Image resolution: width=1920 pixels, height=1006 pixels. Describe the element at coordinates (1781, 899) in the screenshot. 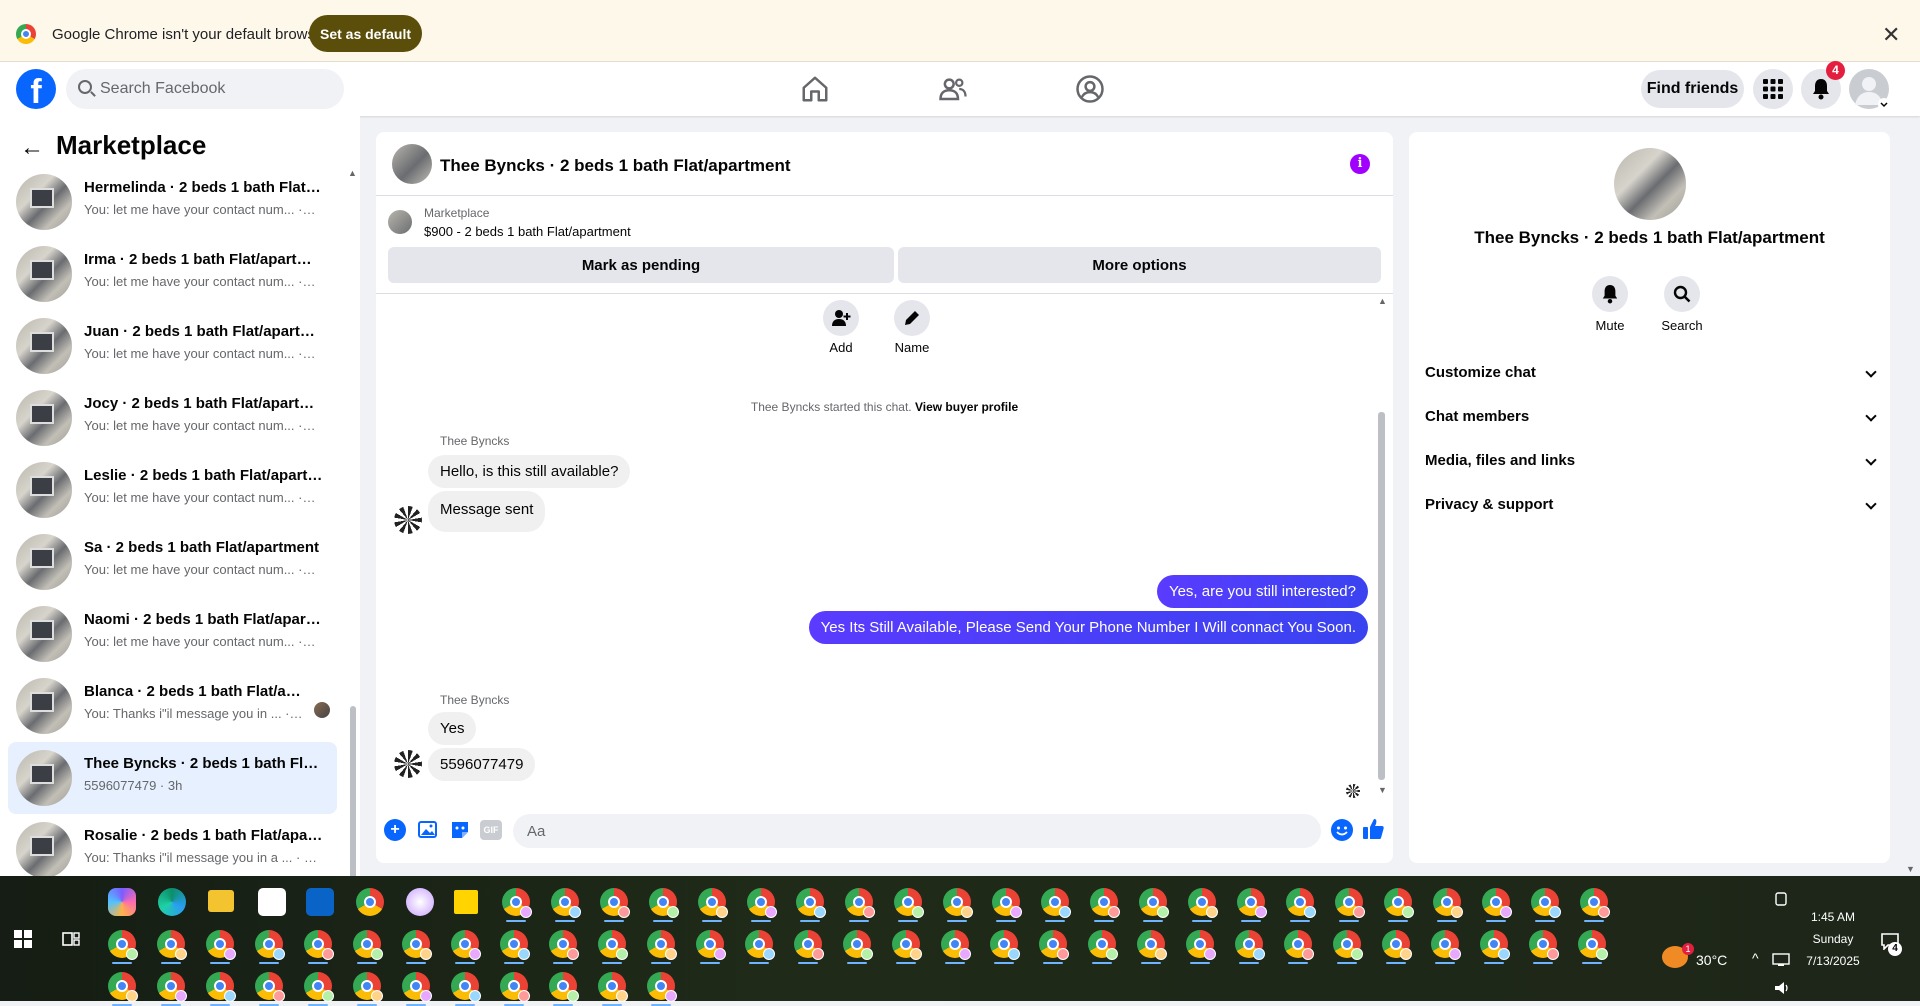

I see `meet-now-icon` at that location.